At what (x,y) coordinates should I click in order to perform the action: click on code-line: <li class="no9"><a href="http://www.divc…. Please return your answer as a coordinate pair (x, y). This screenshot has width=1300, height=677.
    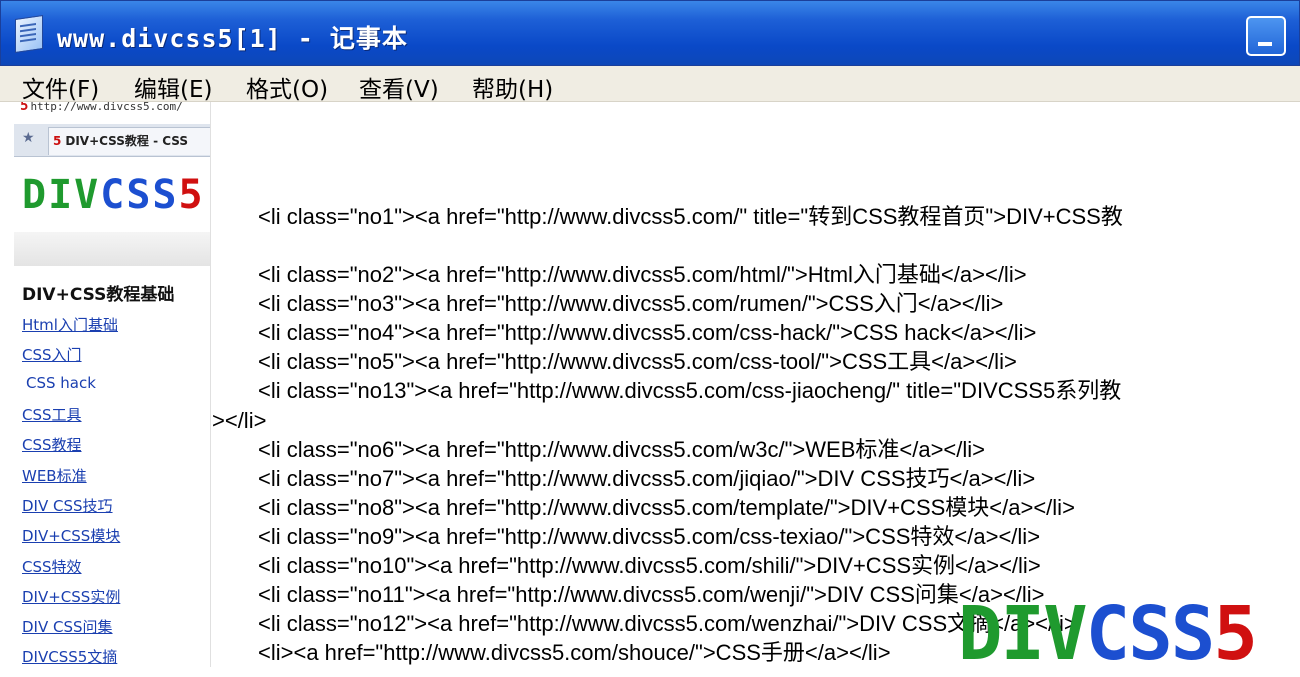
    Looking at the image, I should click on (649, 536).